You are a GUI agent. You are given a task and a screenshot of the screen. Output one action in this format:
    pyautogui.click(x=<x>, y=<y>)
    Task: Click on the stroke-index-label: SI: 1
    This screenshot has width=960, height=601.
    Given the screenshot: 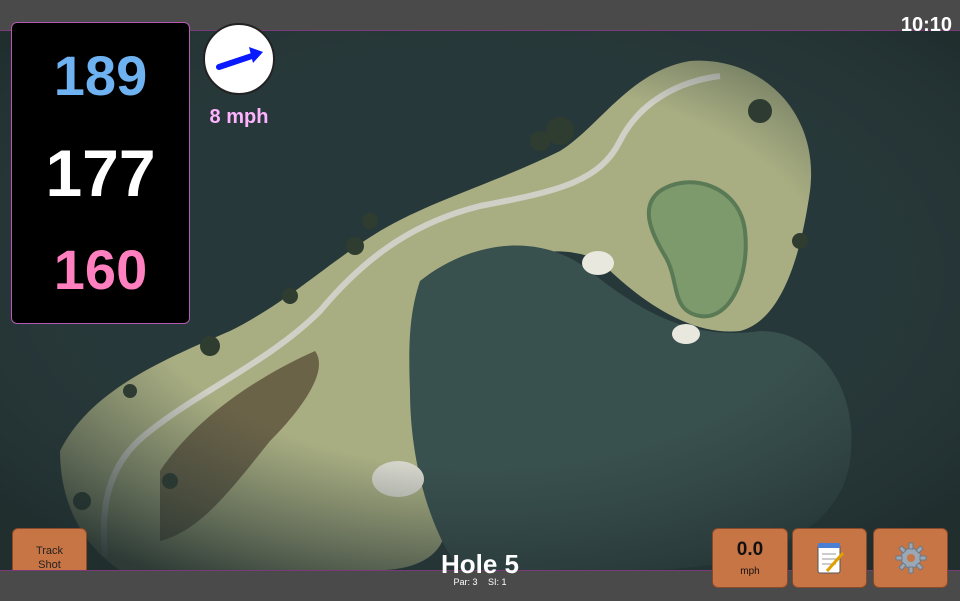 What is the action you would take?
    pyautogui.click(x=497, y=582)
    